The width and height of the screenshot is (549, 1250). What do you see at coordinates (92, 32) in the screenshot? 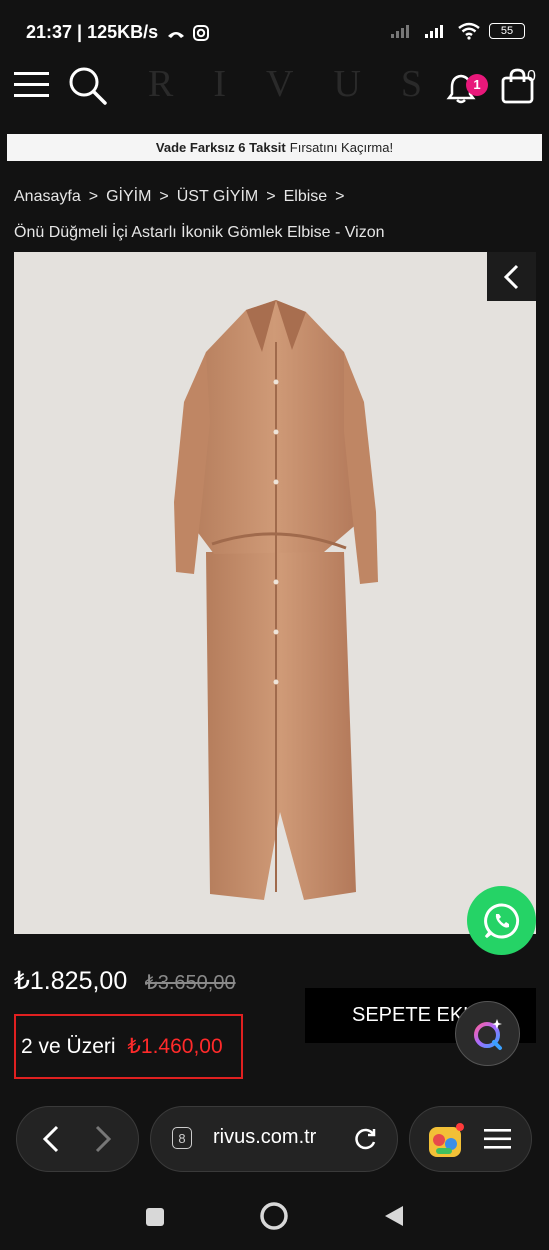
I see `status-time: 21:37 | 125KB/s` at bounding box center [92, 32].